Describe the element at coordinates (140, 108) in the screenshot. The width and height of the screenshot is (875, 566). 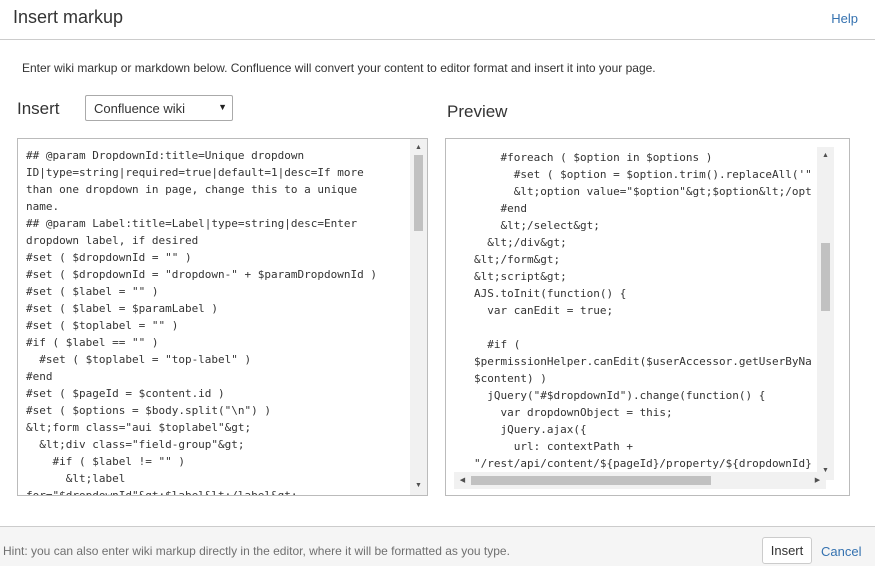
I see `format-select-value: Confluence wiki` at that location.